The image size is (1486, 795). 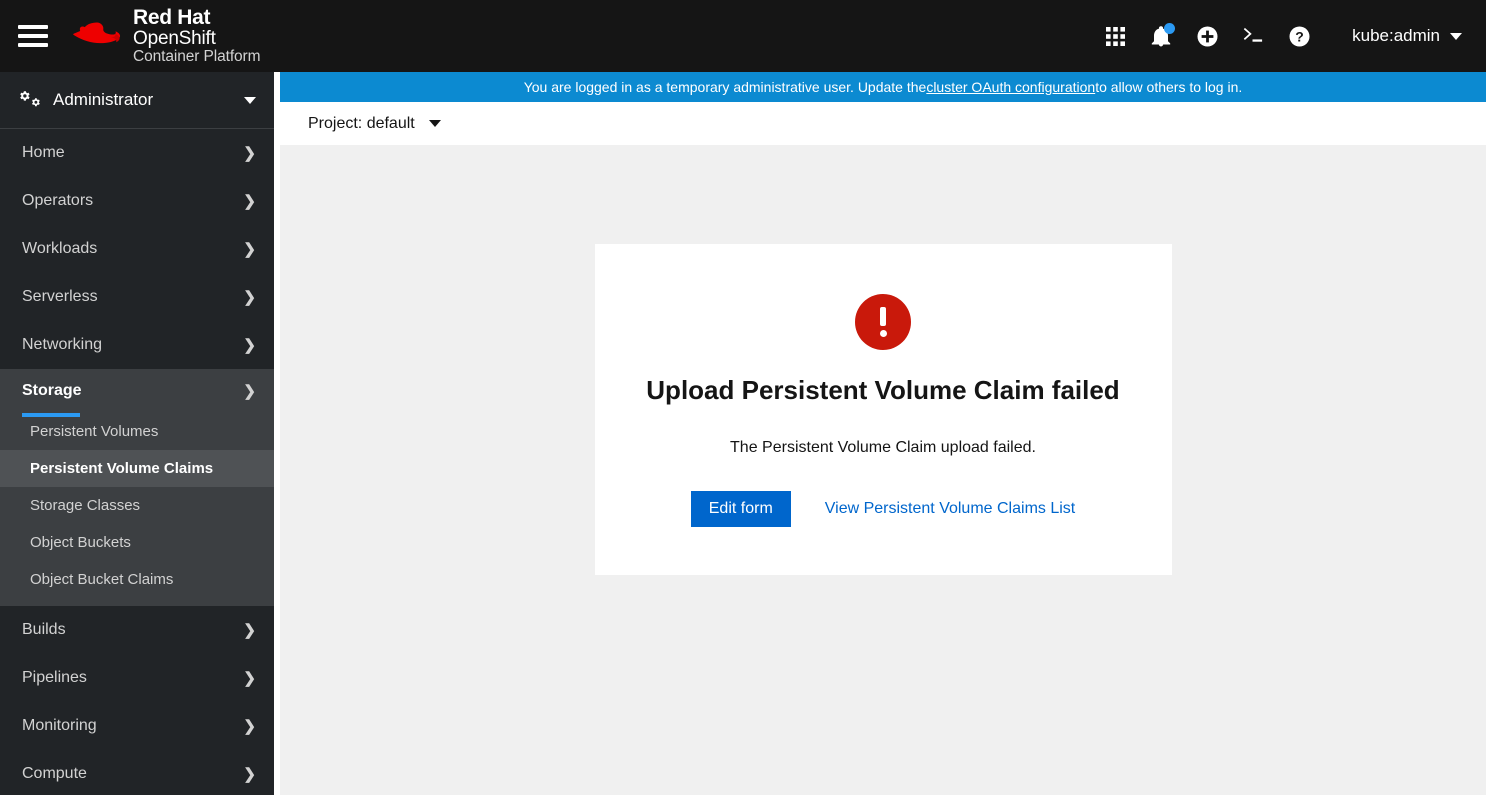 What do you see at coordinates (103, 99) in the screenshot?
I see `perspective-label: Administrator` at bounding box center [103, 99].